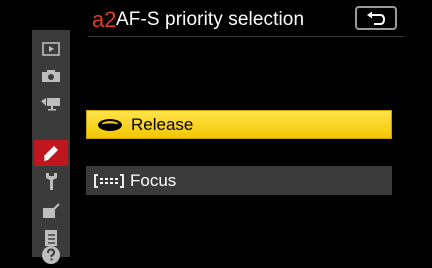 The height and width of the screenshot is (268, 432). I want to click on menu-tab-strip, so click(51, 147).